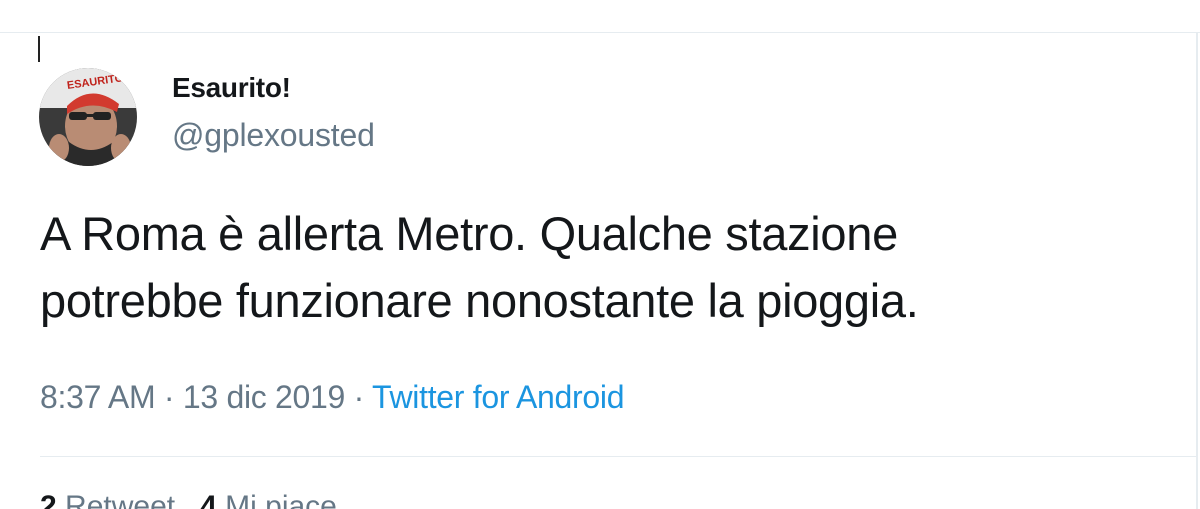 Image resolution: width=1200 pixels, height=509 pixels. What do you see at coordinates (469, 233) in the screenshot?
I see `tweet-text-line: A Roma è allerta Metro. Qualche stazione` at bounding box center [469, 233].